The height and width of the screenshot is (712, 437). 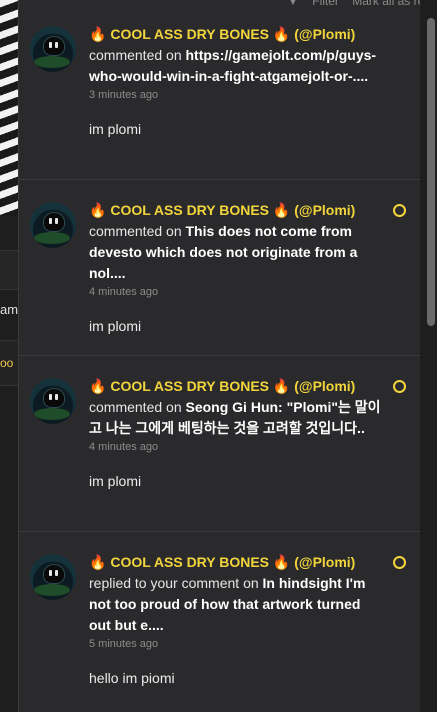 What do you see at coordinates (431, 172) in the screenshot?
I see `page-scrollbar-thumb` at bounding box center [431, 172].